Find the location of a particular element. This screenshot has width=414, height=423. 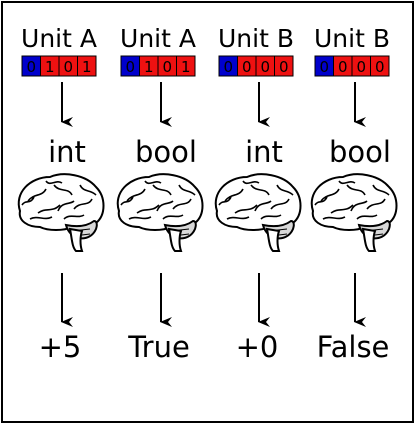

result-value: +0 is located at coordinates (257, 347).